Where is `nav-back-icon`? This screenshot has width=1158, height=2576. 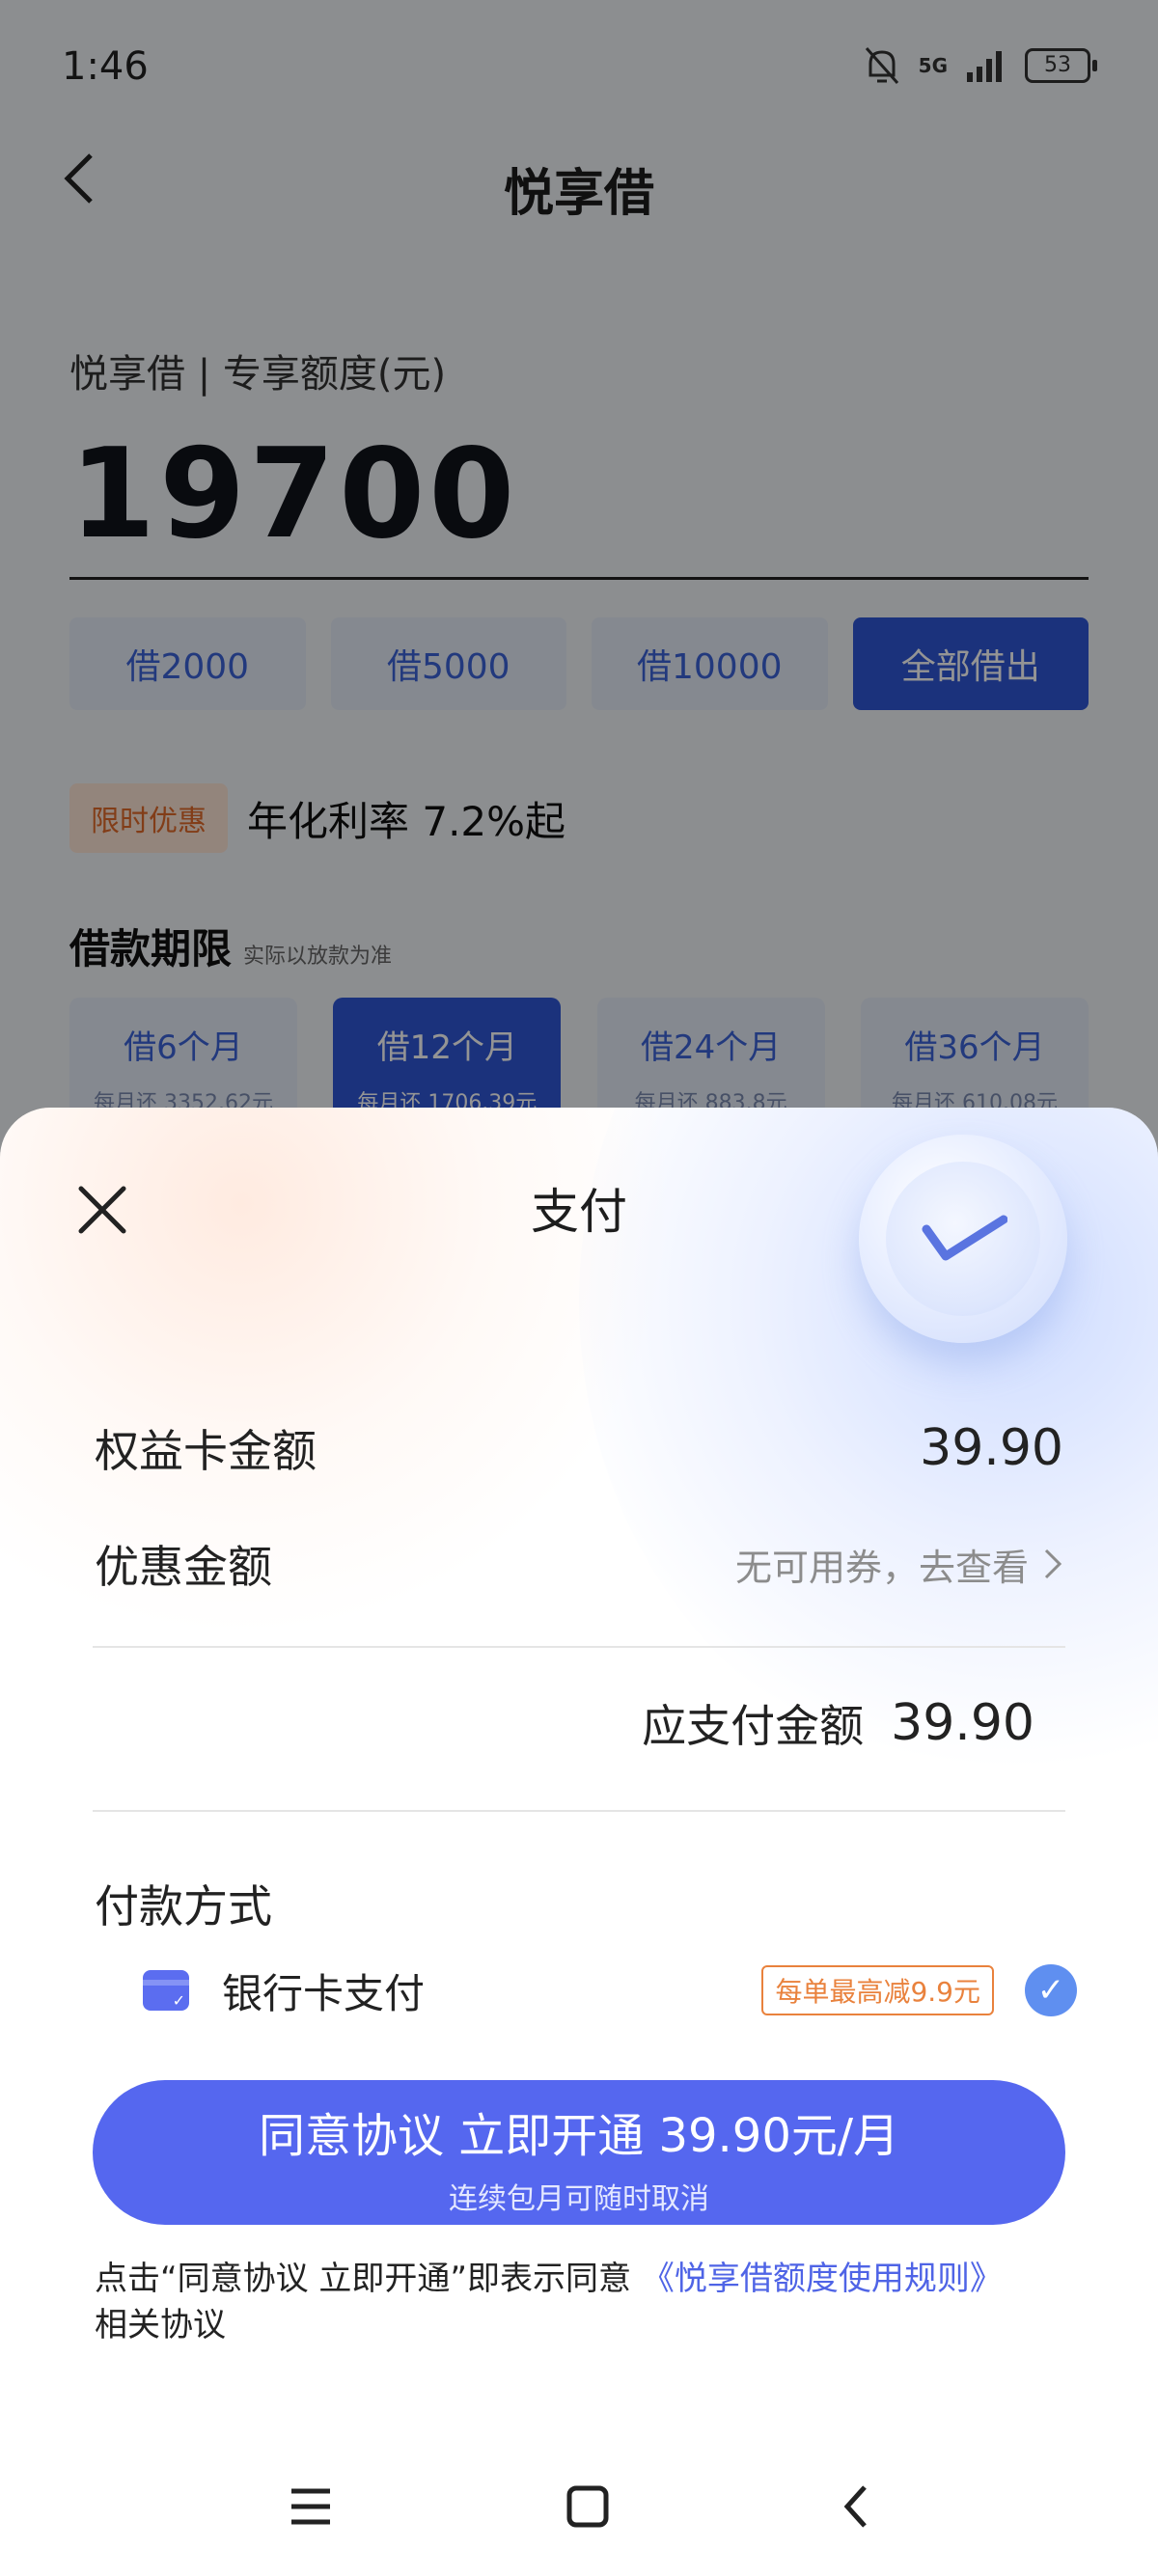
nav-back-icon is located at coordinates (855, 2506).